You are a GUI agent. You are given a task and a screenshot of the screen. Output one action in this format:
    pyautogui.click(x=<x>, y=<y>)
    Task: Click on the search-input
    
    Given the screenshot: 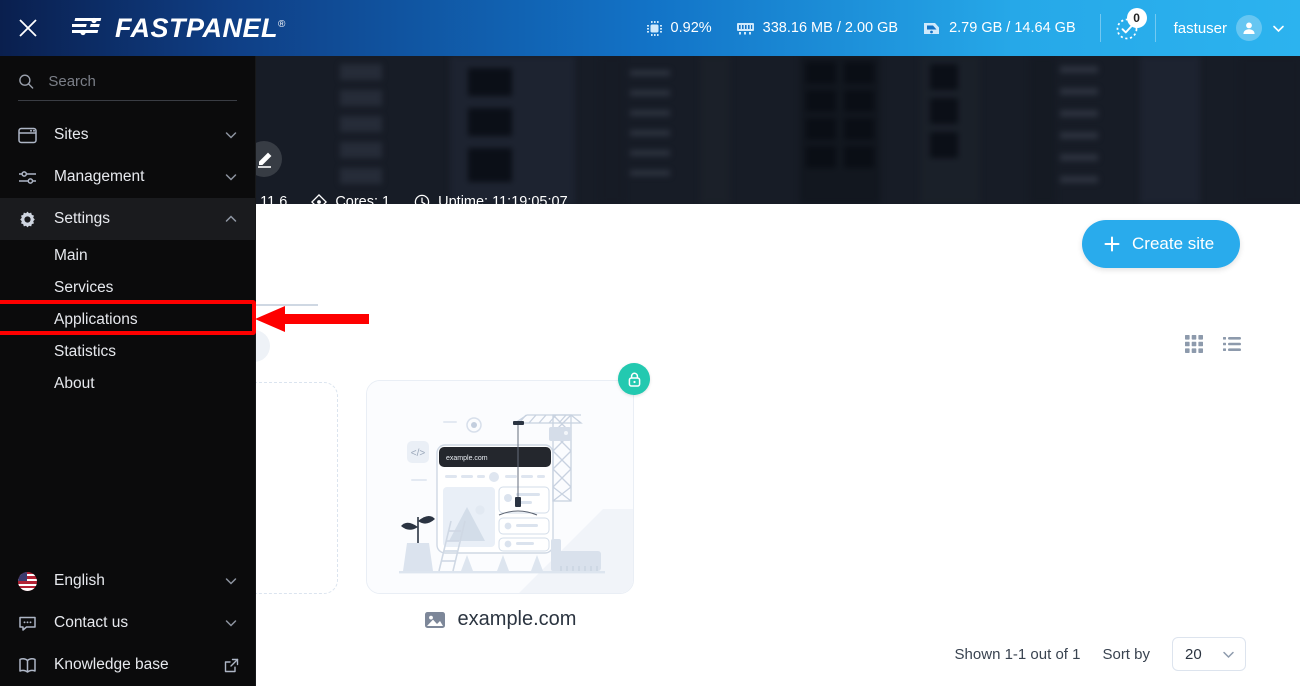 What is the action you would take?
    pyautogui.click(x=142, y=81)
    